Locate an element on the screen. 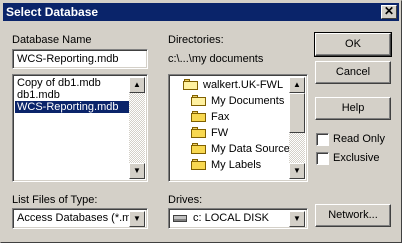 The width and height of the screenshot is (402, 243). directory-item: walkert.UK-FWL is located at coordinates (233, 85).